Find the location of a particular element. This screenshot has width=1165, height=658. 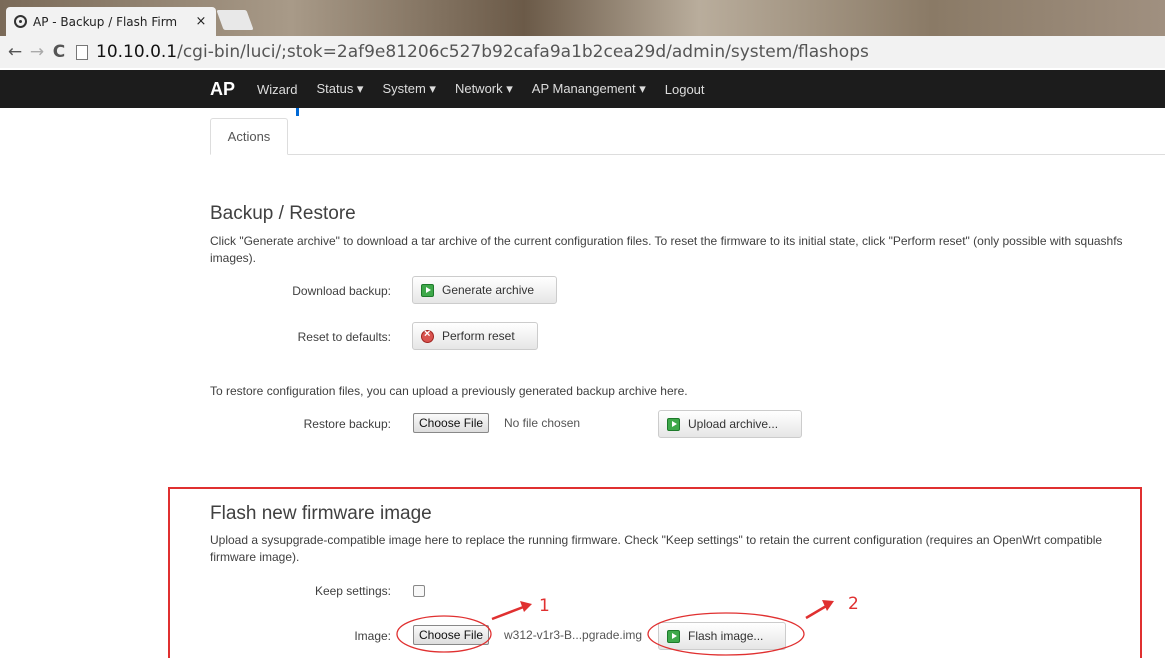

annotation-overlay is located at coordinates (615, 628).